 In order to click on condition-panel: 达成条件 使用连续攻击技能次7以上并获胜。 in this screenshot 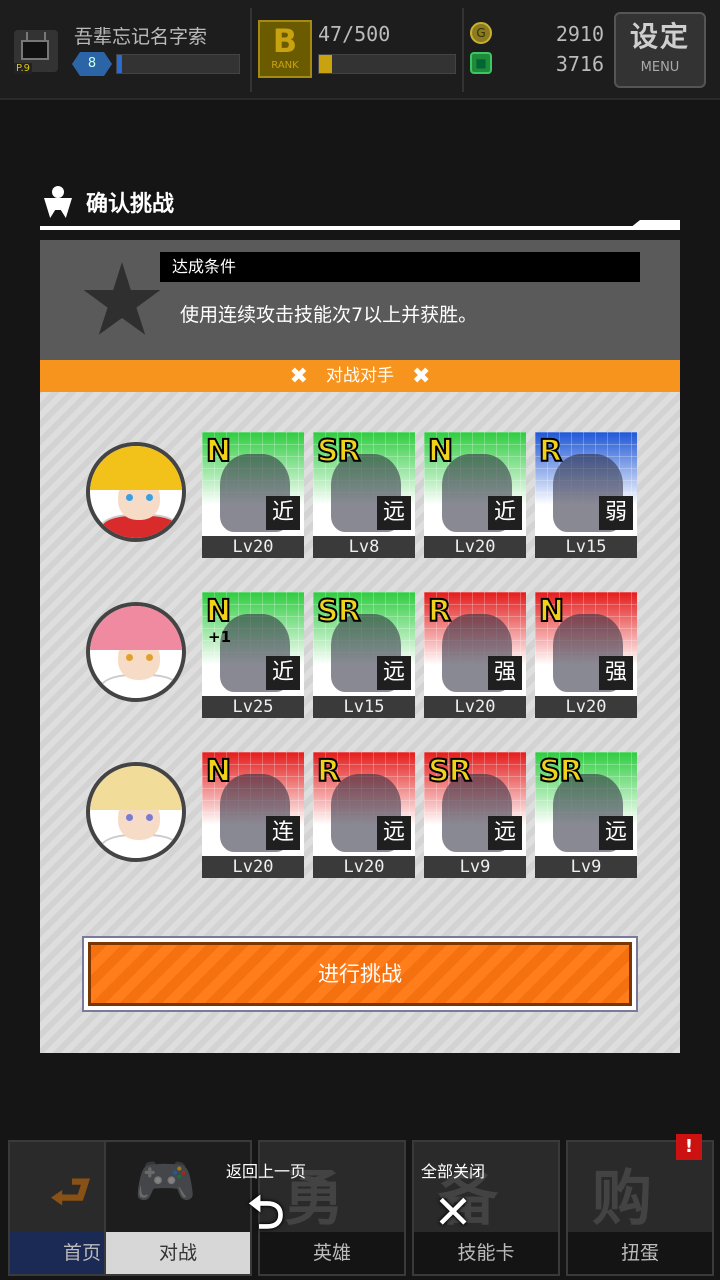, I will do `click(360, 300)`.